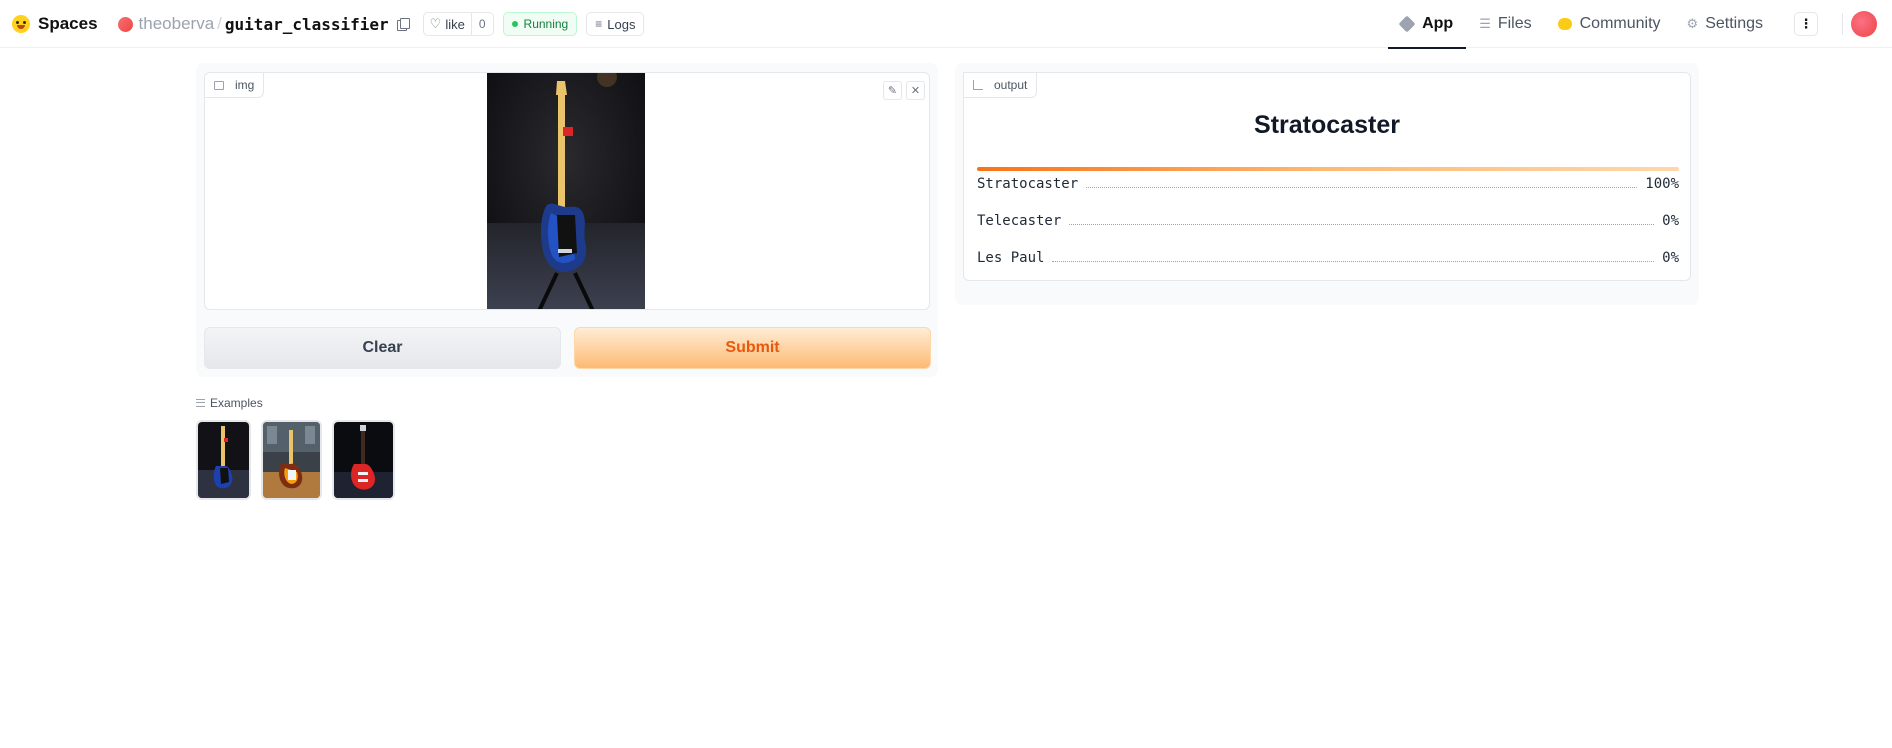  What do you see at coordinates (1011, 85) in the screenshot?
I see `output-chip-label: output` at bounding box center [1011, 85].